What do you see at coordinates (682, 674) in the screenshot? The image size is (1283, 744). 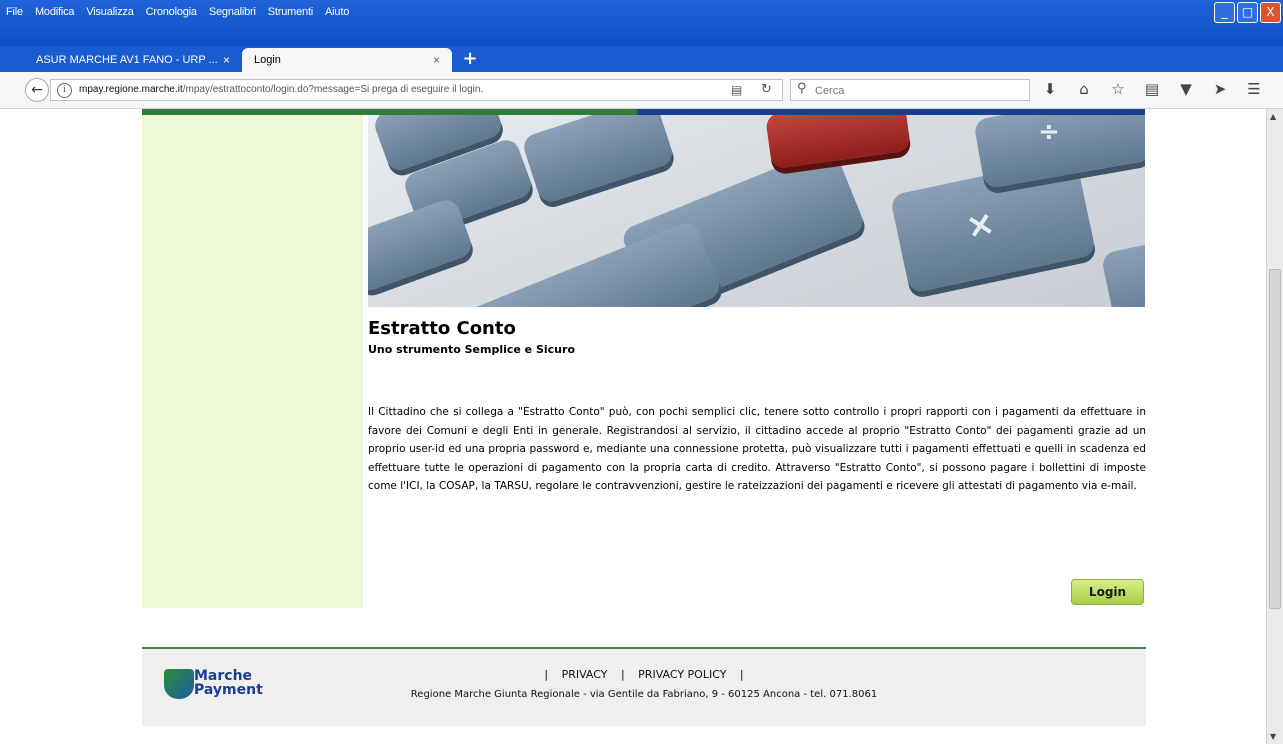 I see `privacy-policy-link: PRIVACY POLICY` at bounding box center [682, 674].